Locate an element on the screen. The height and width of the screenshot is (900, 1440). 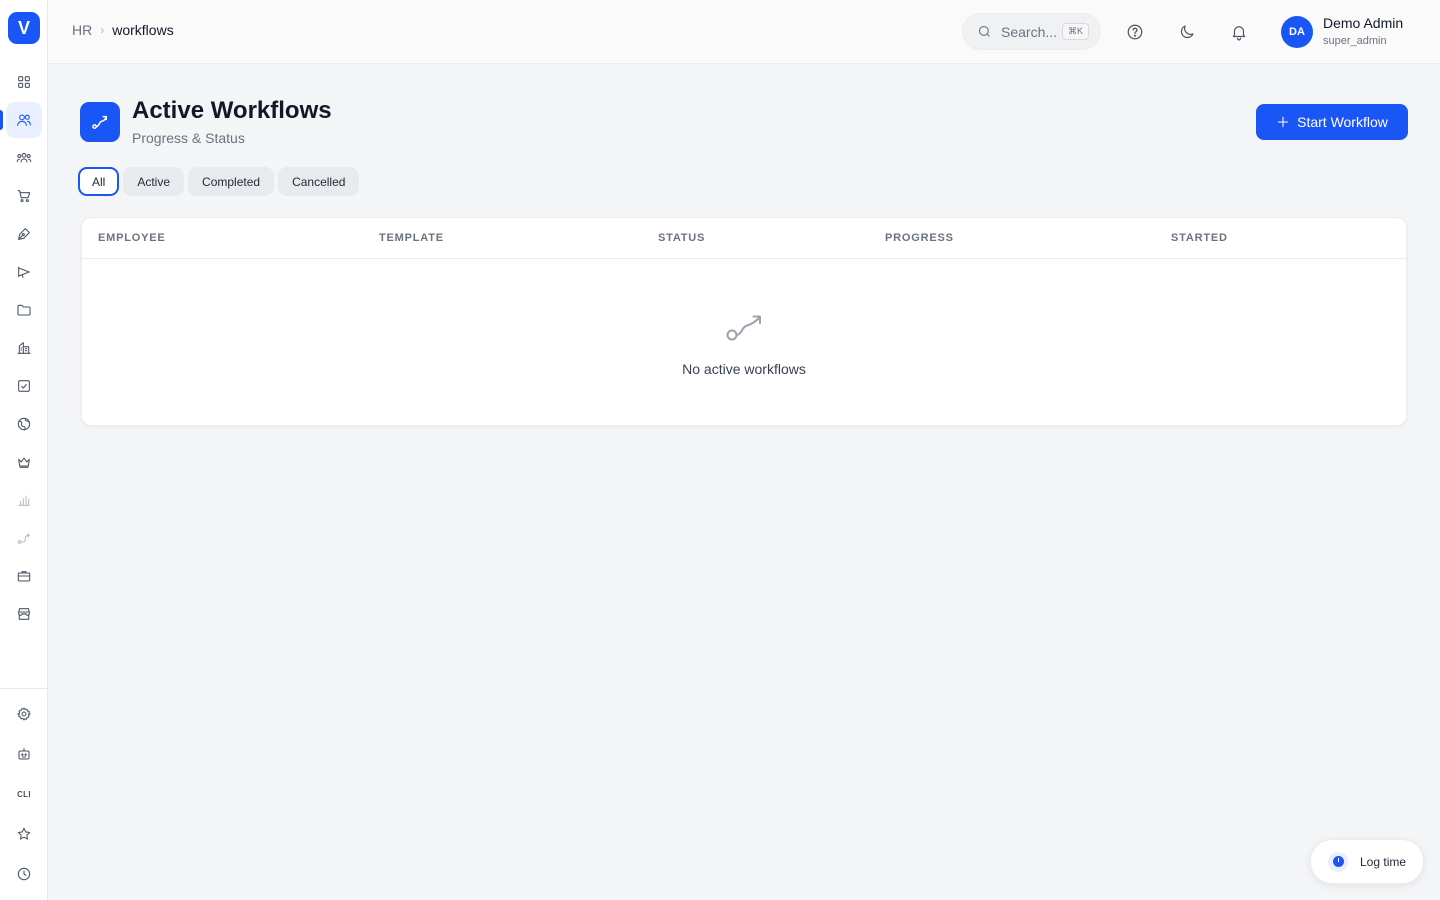
sidebar-divider is located at coordinates (24, 688).